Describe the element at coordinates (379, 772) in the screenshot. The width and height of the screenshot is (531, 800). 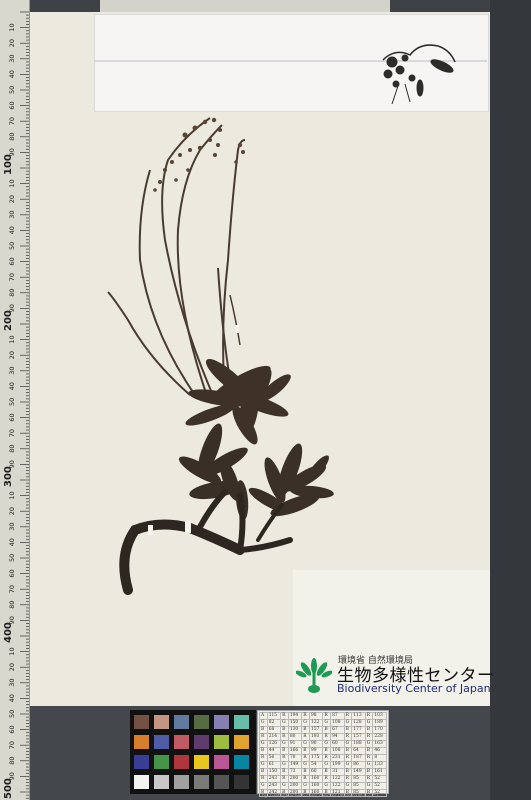
I see `table-cell: 161` at that location.